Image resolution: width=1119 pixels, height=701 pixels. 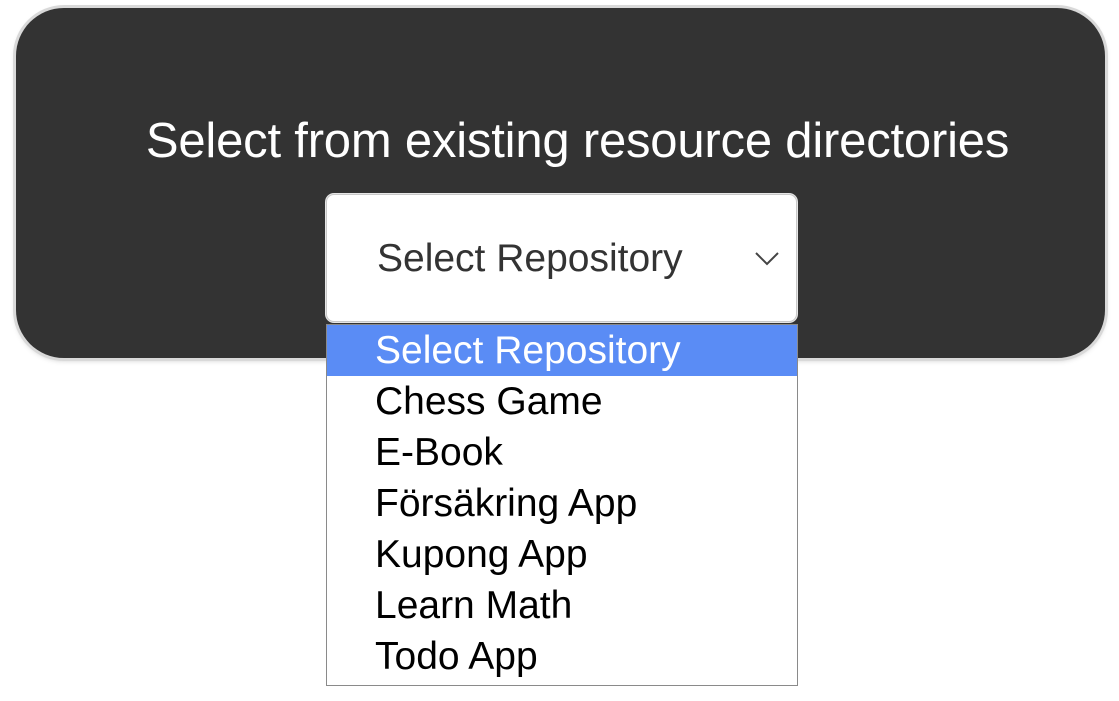 What do you see at coordinates (767, 259) in the screenshot?
I see `chevron-down-icon` at bounding box center [767, 259].